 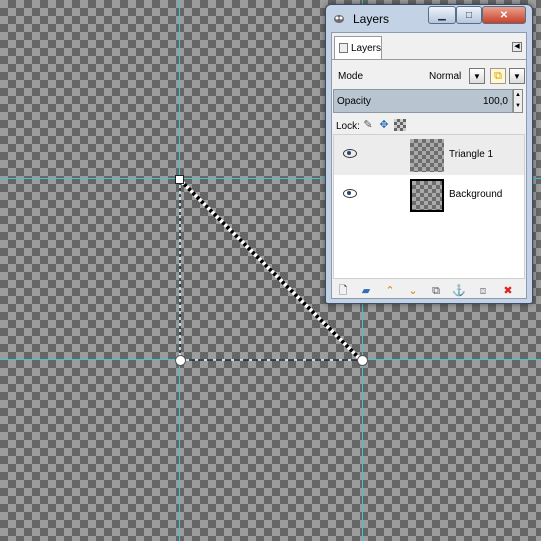 What do you see at coordinates (495, 101) in the screenshot?
I see `opacity-value: 100,0` at bounding box center [495, 101].